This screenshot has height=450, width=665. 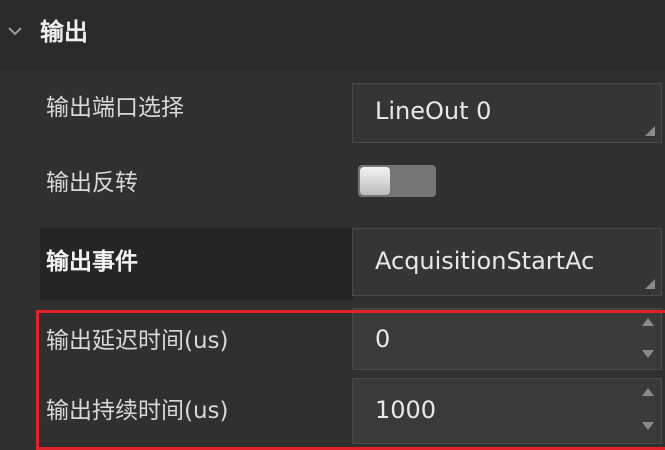 I want to click on output-delay-value: 0, so click(x=383, y=339).